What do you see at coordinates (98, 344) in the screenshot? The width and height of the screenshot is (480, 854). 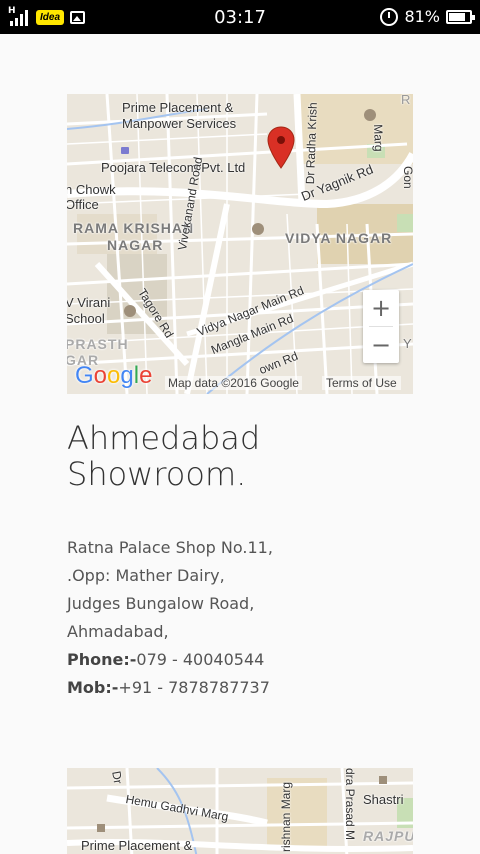 I see `map-label-prasth: PRASTH` at bounding box center [98, 344].